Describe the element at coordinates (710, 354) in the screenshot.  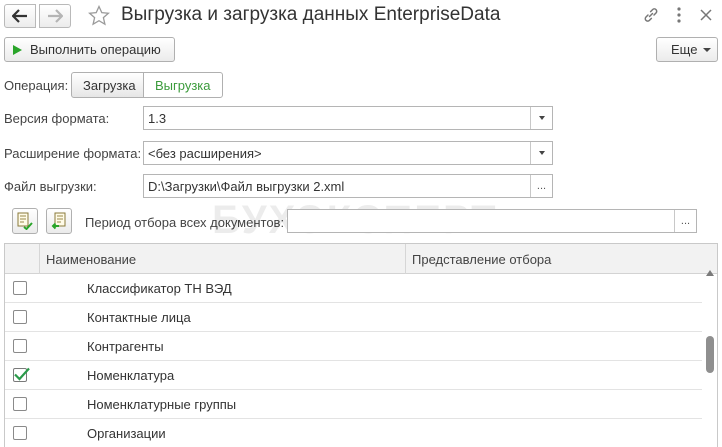
I see `scrollbar-thumb` at that location.